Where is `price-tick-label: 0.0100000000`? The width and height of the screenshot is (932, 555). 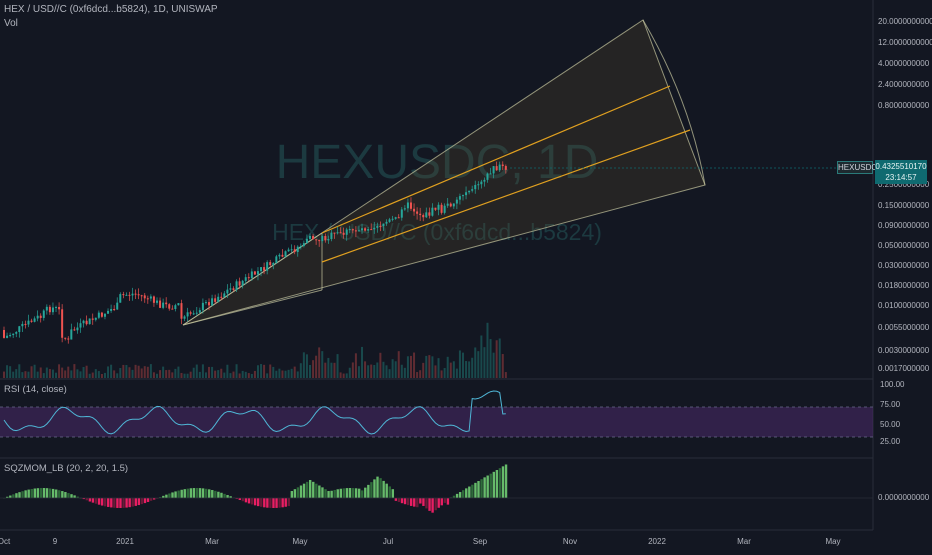 price-tick-label: 0.0100000000 is located at coordinates (904, 305).